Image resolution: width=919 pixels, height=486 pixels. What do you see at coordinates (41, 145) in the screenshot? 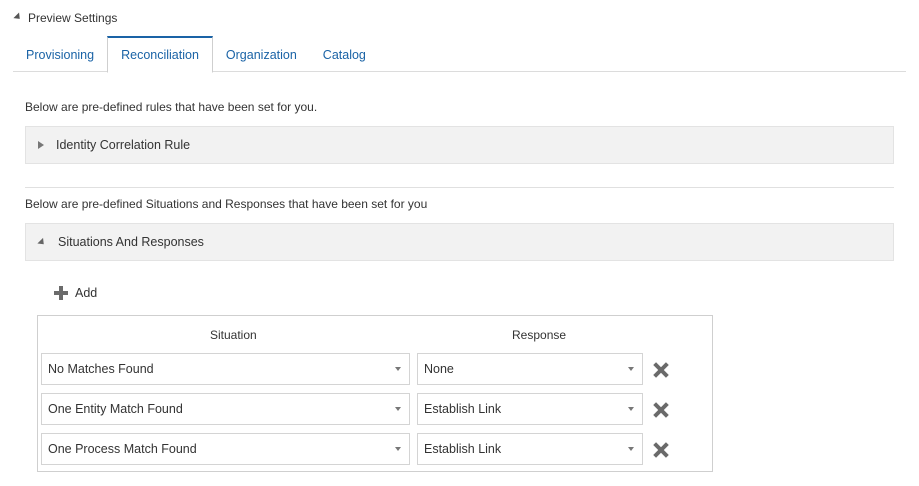
I see `expand-triangle-icon` at bounding box center [41, 145].